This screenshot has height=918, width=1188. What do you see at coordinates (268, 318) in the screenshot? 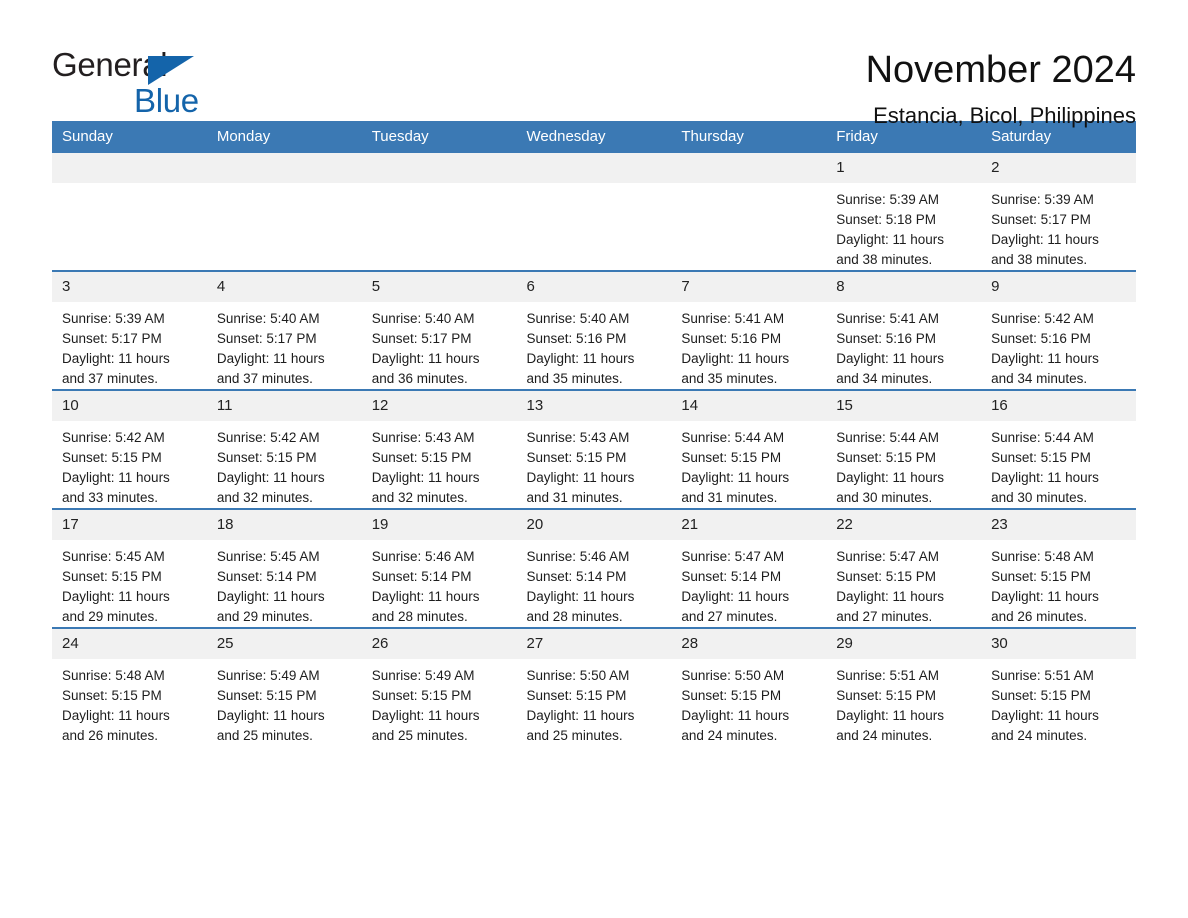
I see `sunrise-text: Sunrise: 5:40 AM` at bounding box center [268, 318].